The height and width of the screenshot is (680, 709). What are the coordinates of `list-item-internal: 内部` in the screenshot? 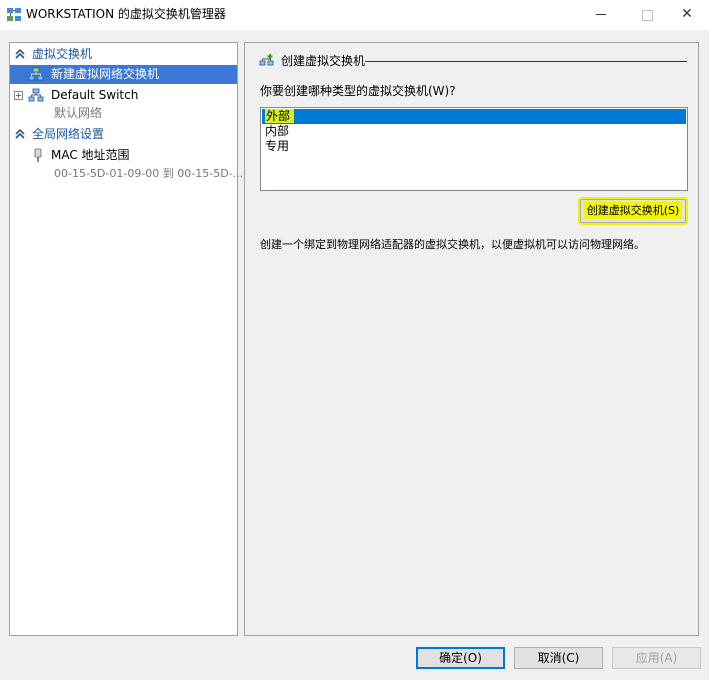 It's located at (474, 131).